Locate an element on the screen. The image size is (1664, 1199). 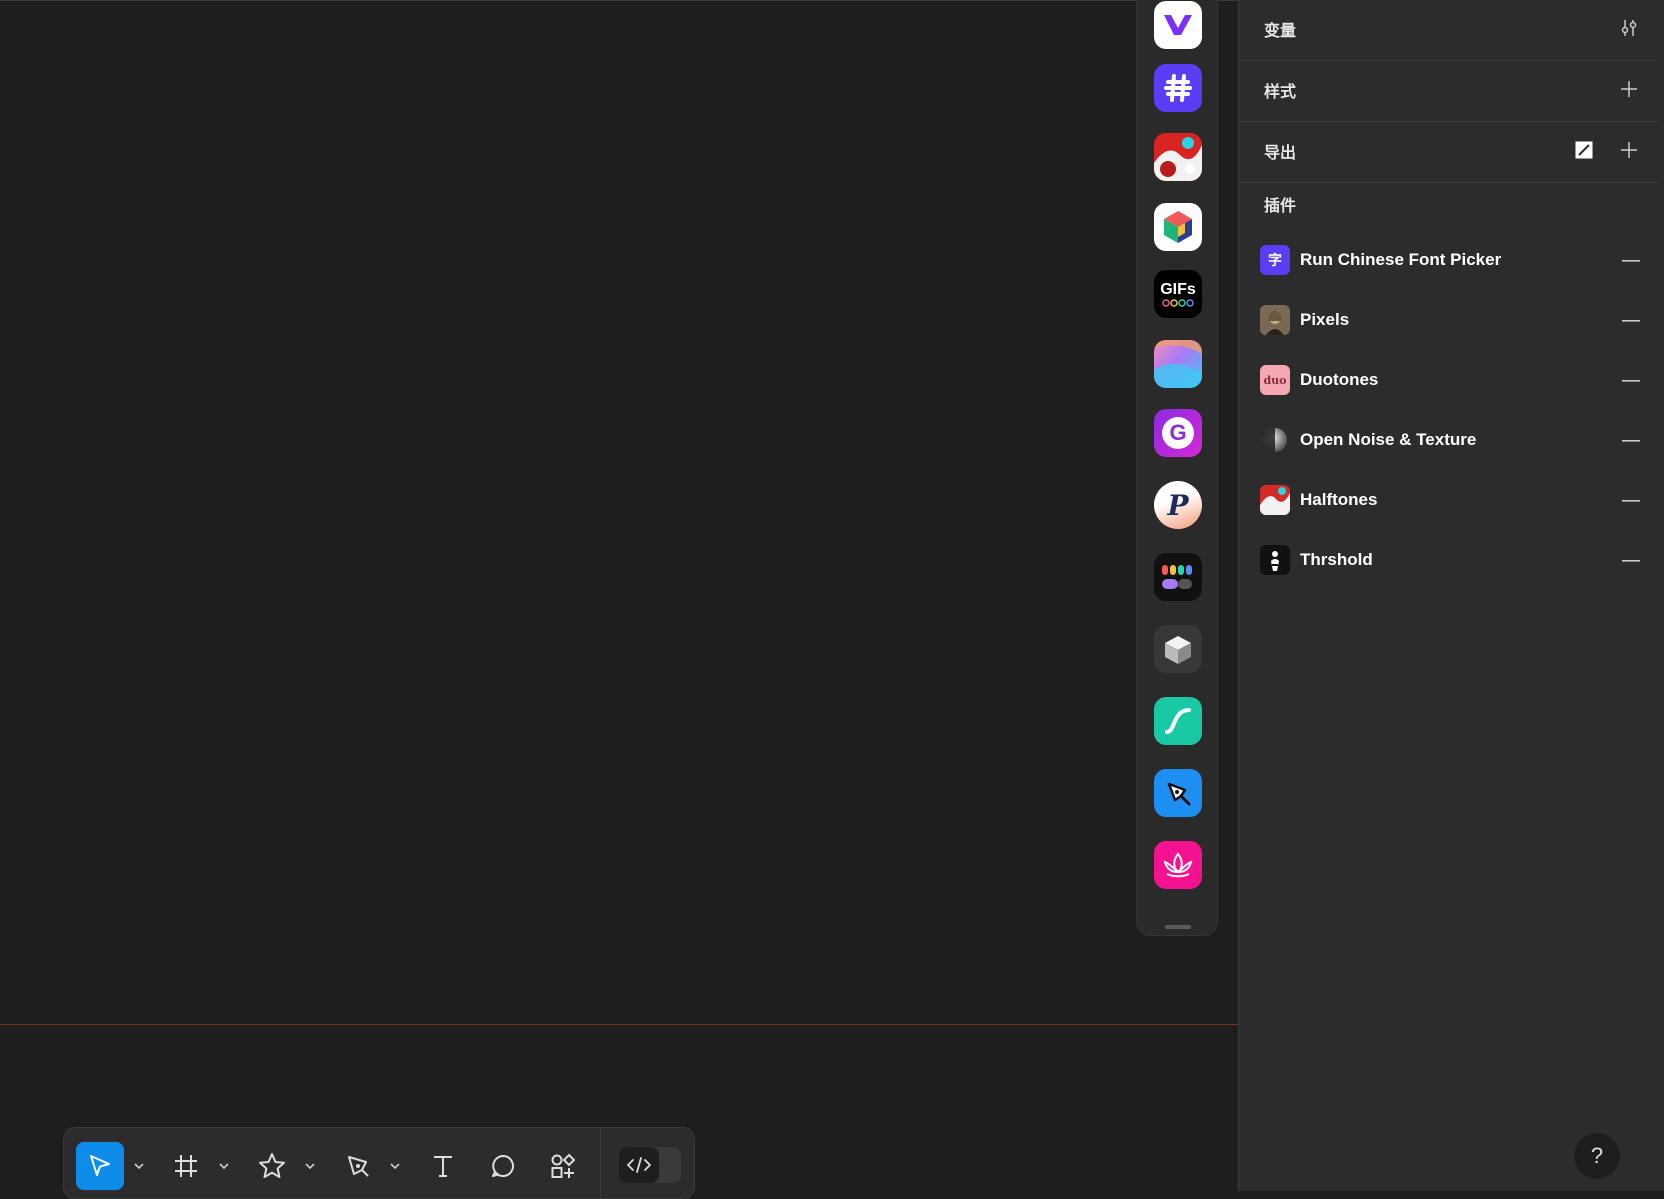
move-tool-chevron-down-icon is located at coordinates (139, 1166).